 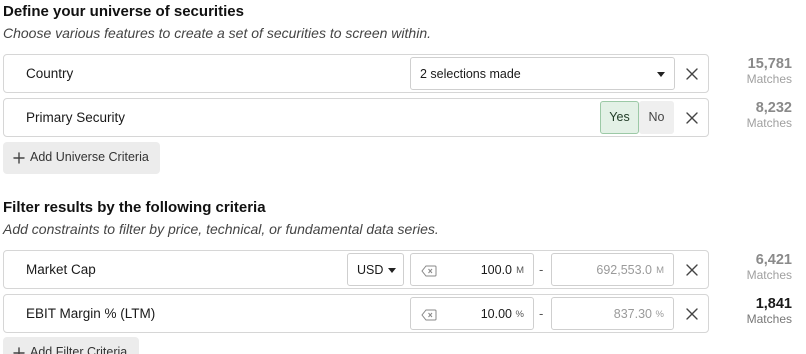 What do you see at coordinates (519, 314) in the screenshot?
I see `min-unit: %` at bounding box center [519, 314].